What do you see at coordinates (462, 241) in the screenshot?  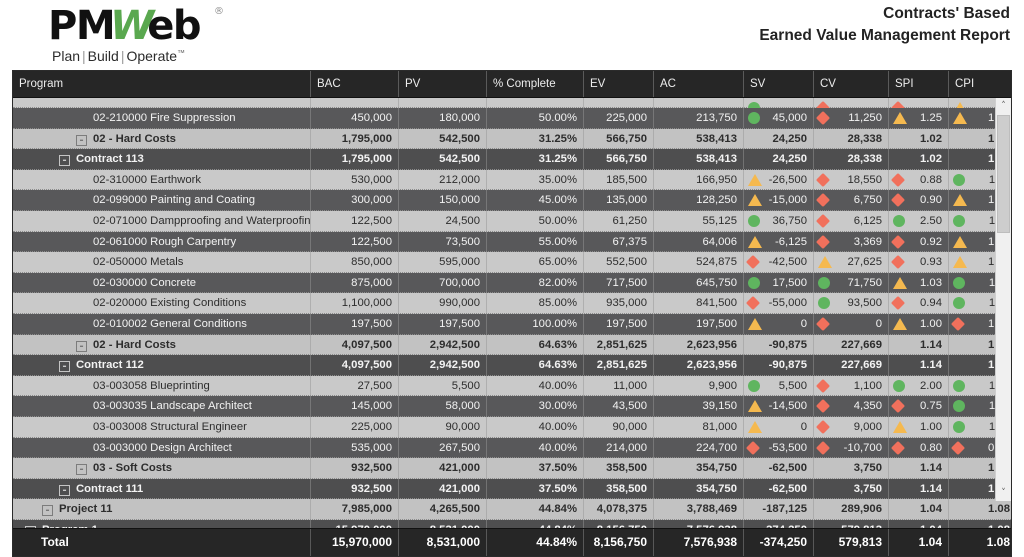 I see `cell-value: 73,500` at bounding box center [462, 241].